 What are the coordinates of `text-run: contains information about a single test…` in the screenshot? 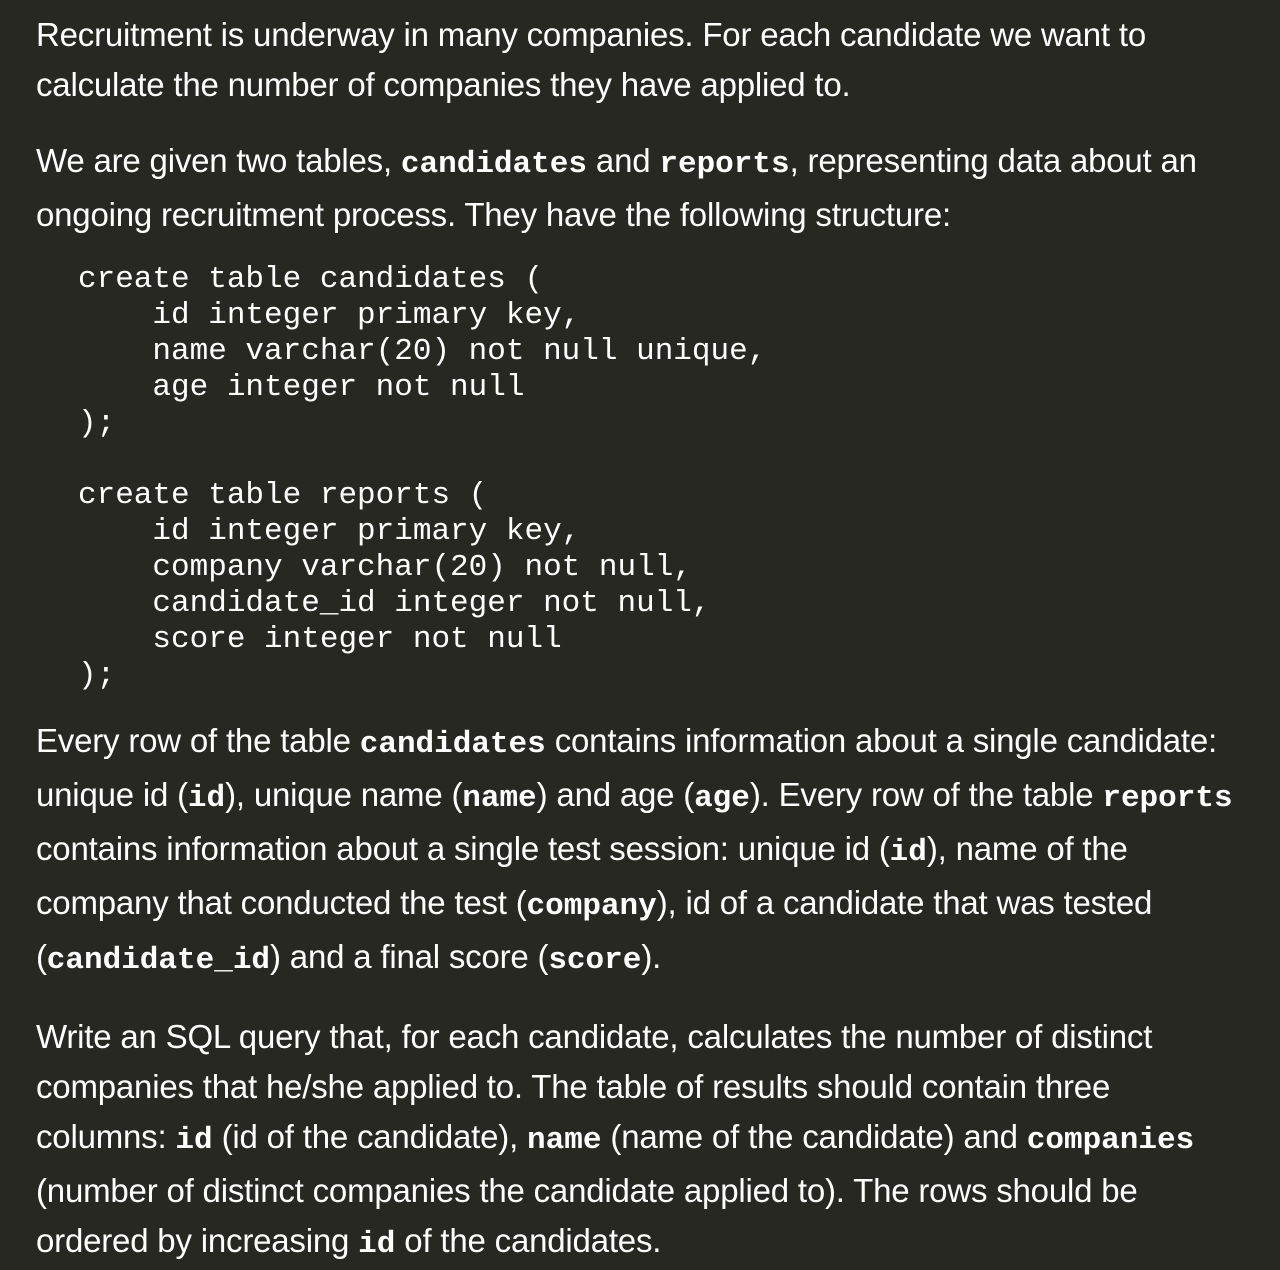 It's located at (463, 848).